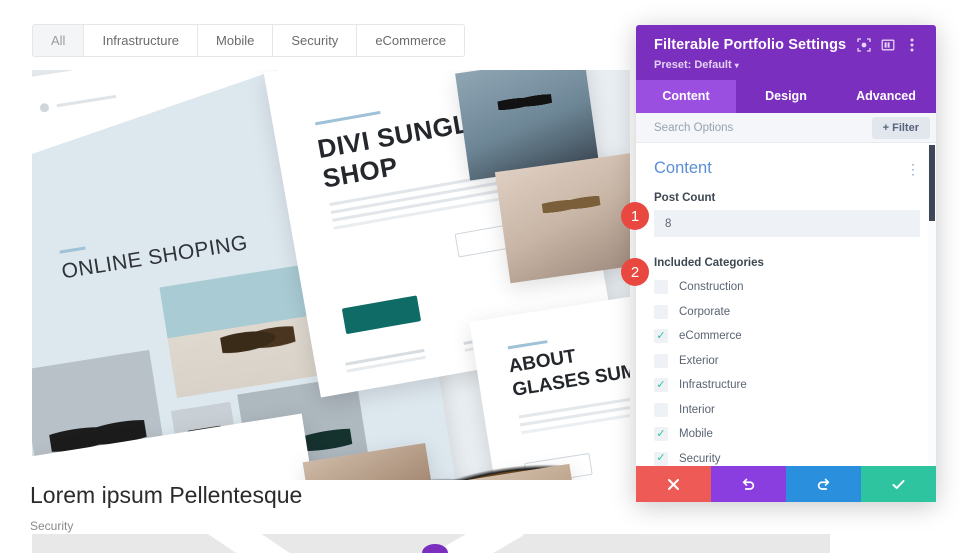  I want to click on content-section-header: Content ⋮, so click(787, 168).